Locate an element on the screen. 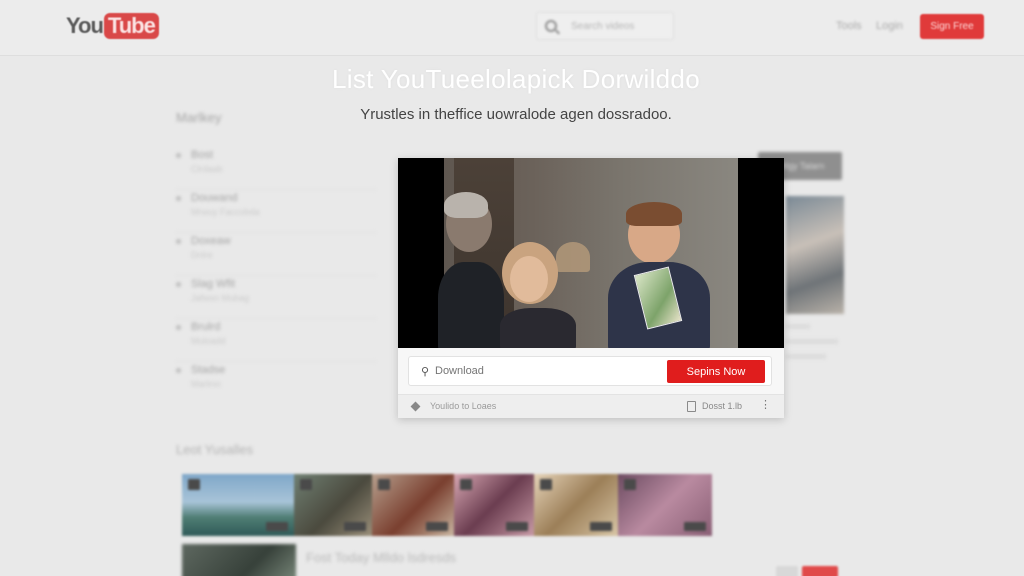  gallery-row-2: Fost Today Mlldo lsdresds is located at coordinates (447, 560).